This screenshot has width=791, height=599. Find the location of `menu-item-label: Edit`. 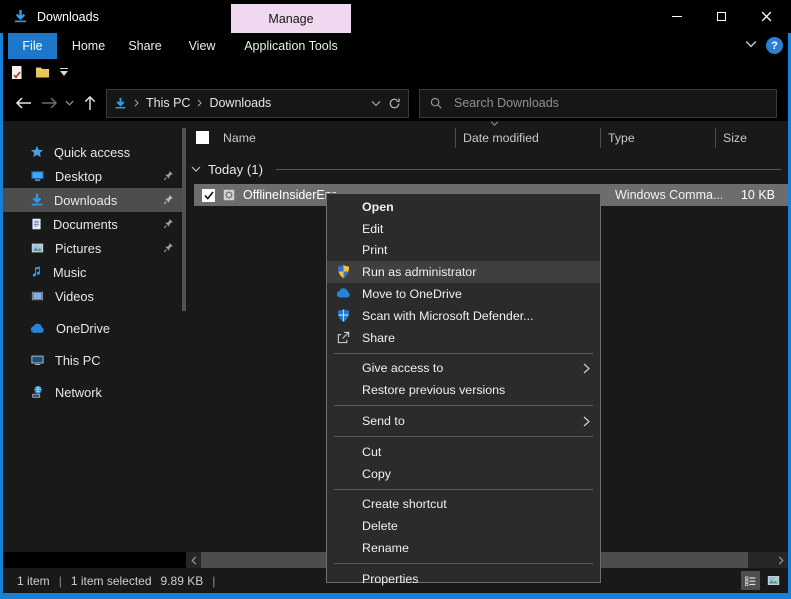

menu-item-label: Edit is located at coordinates (373, 228).